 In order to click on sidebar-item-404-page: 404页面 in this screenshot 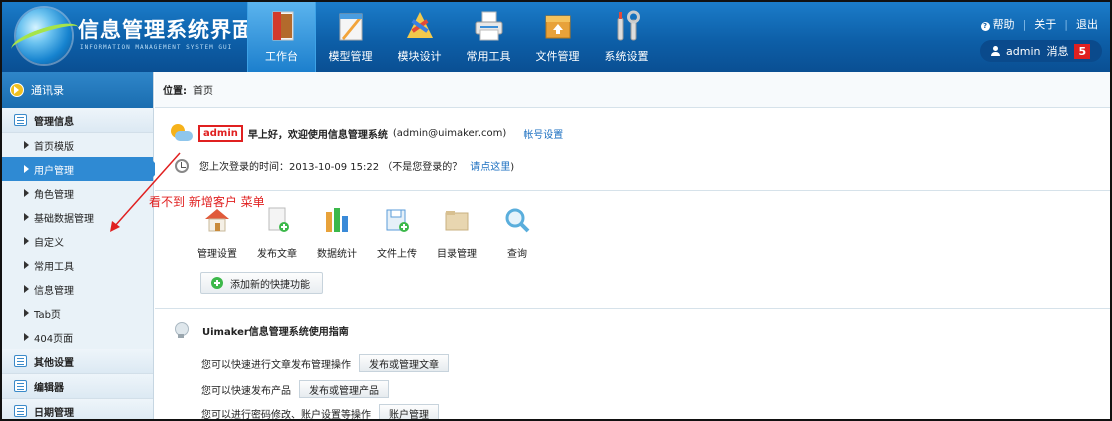, I will do `click(77, 337)`.